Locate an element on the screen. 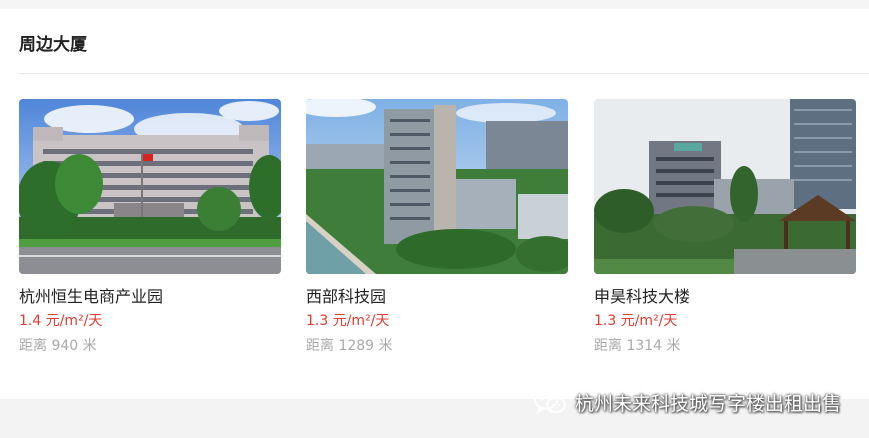 This screenshot has height=438, width=869. top-strip is located at coordinates (434, 4).